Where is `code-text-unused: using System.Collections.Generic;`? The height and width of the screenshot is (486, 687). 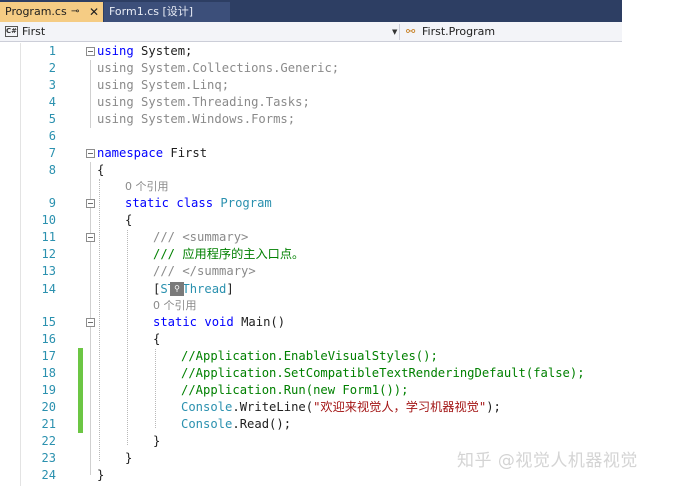
code-text-unused: using System.Collections.Generic; is located at coordinates (218, 68).